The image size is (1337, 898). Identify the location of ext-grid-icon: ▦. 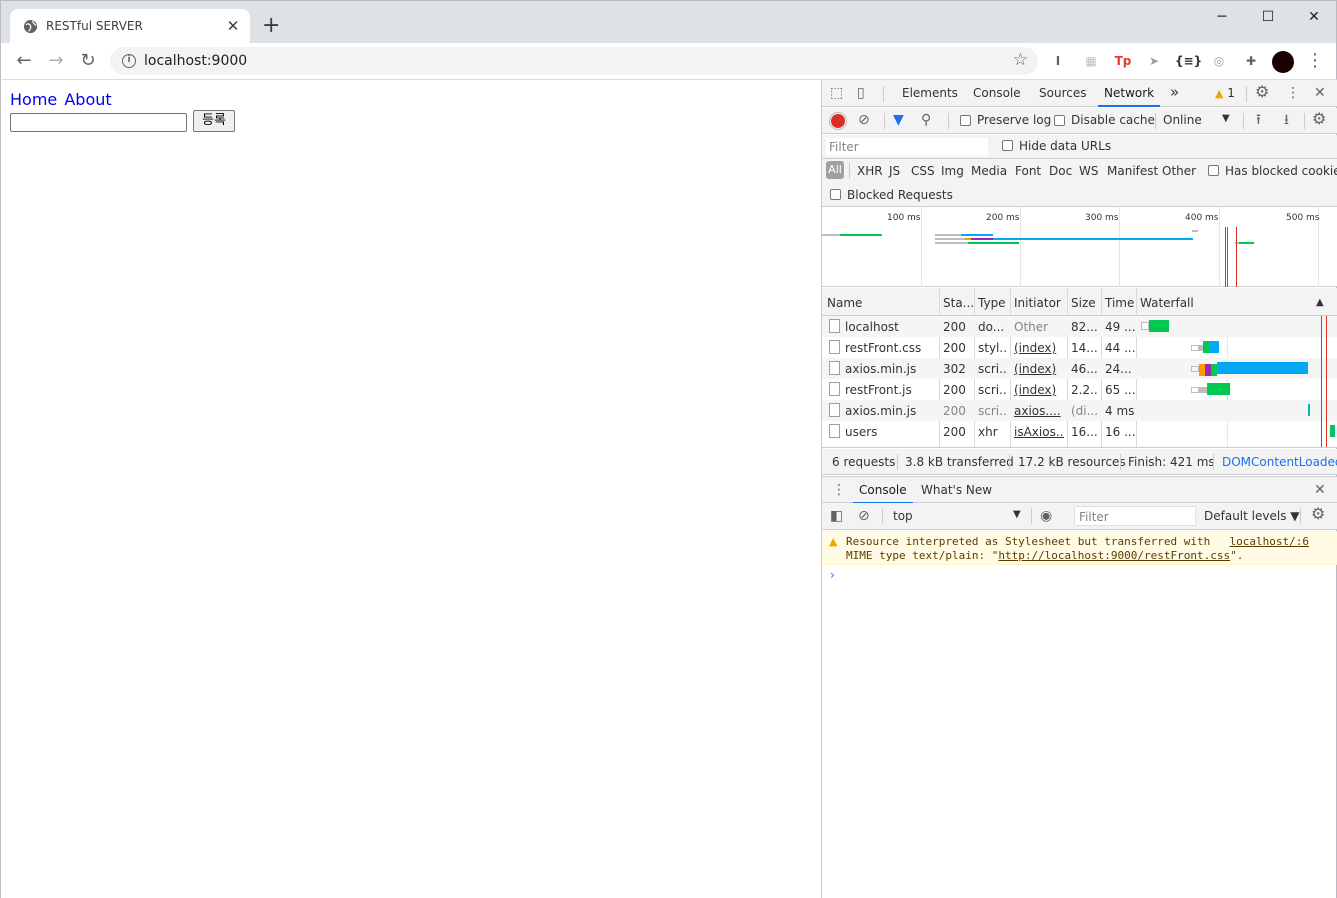
(1091, 61).